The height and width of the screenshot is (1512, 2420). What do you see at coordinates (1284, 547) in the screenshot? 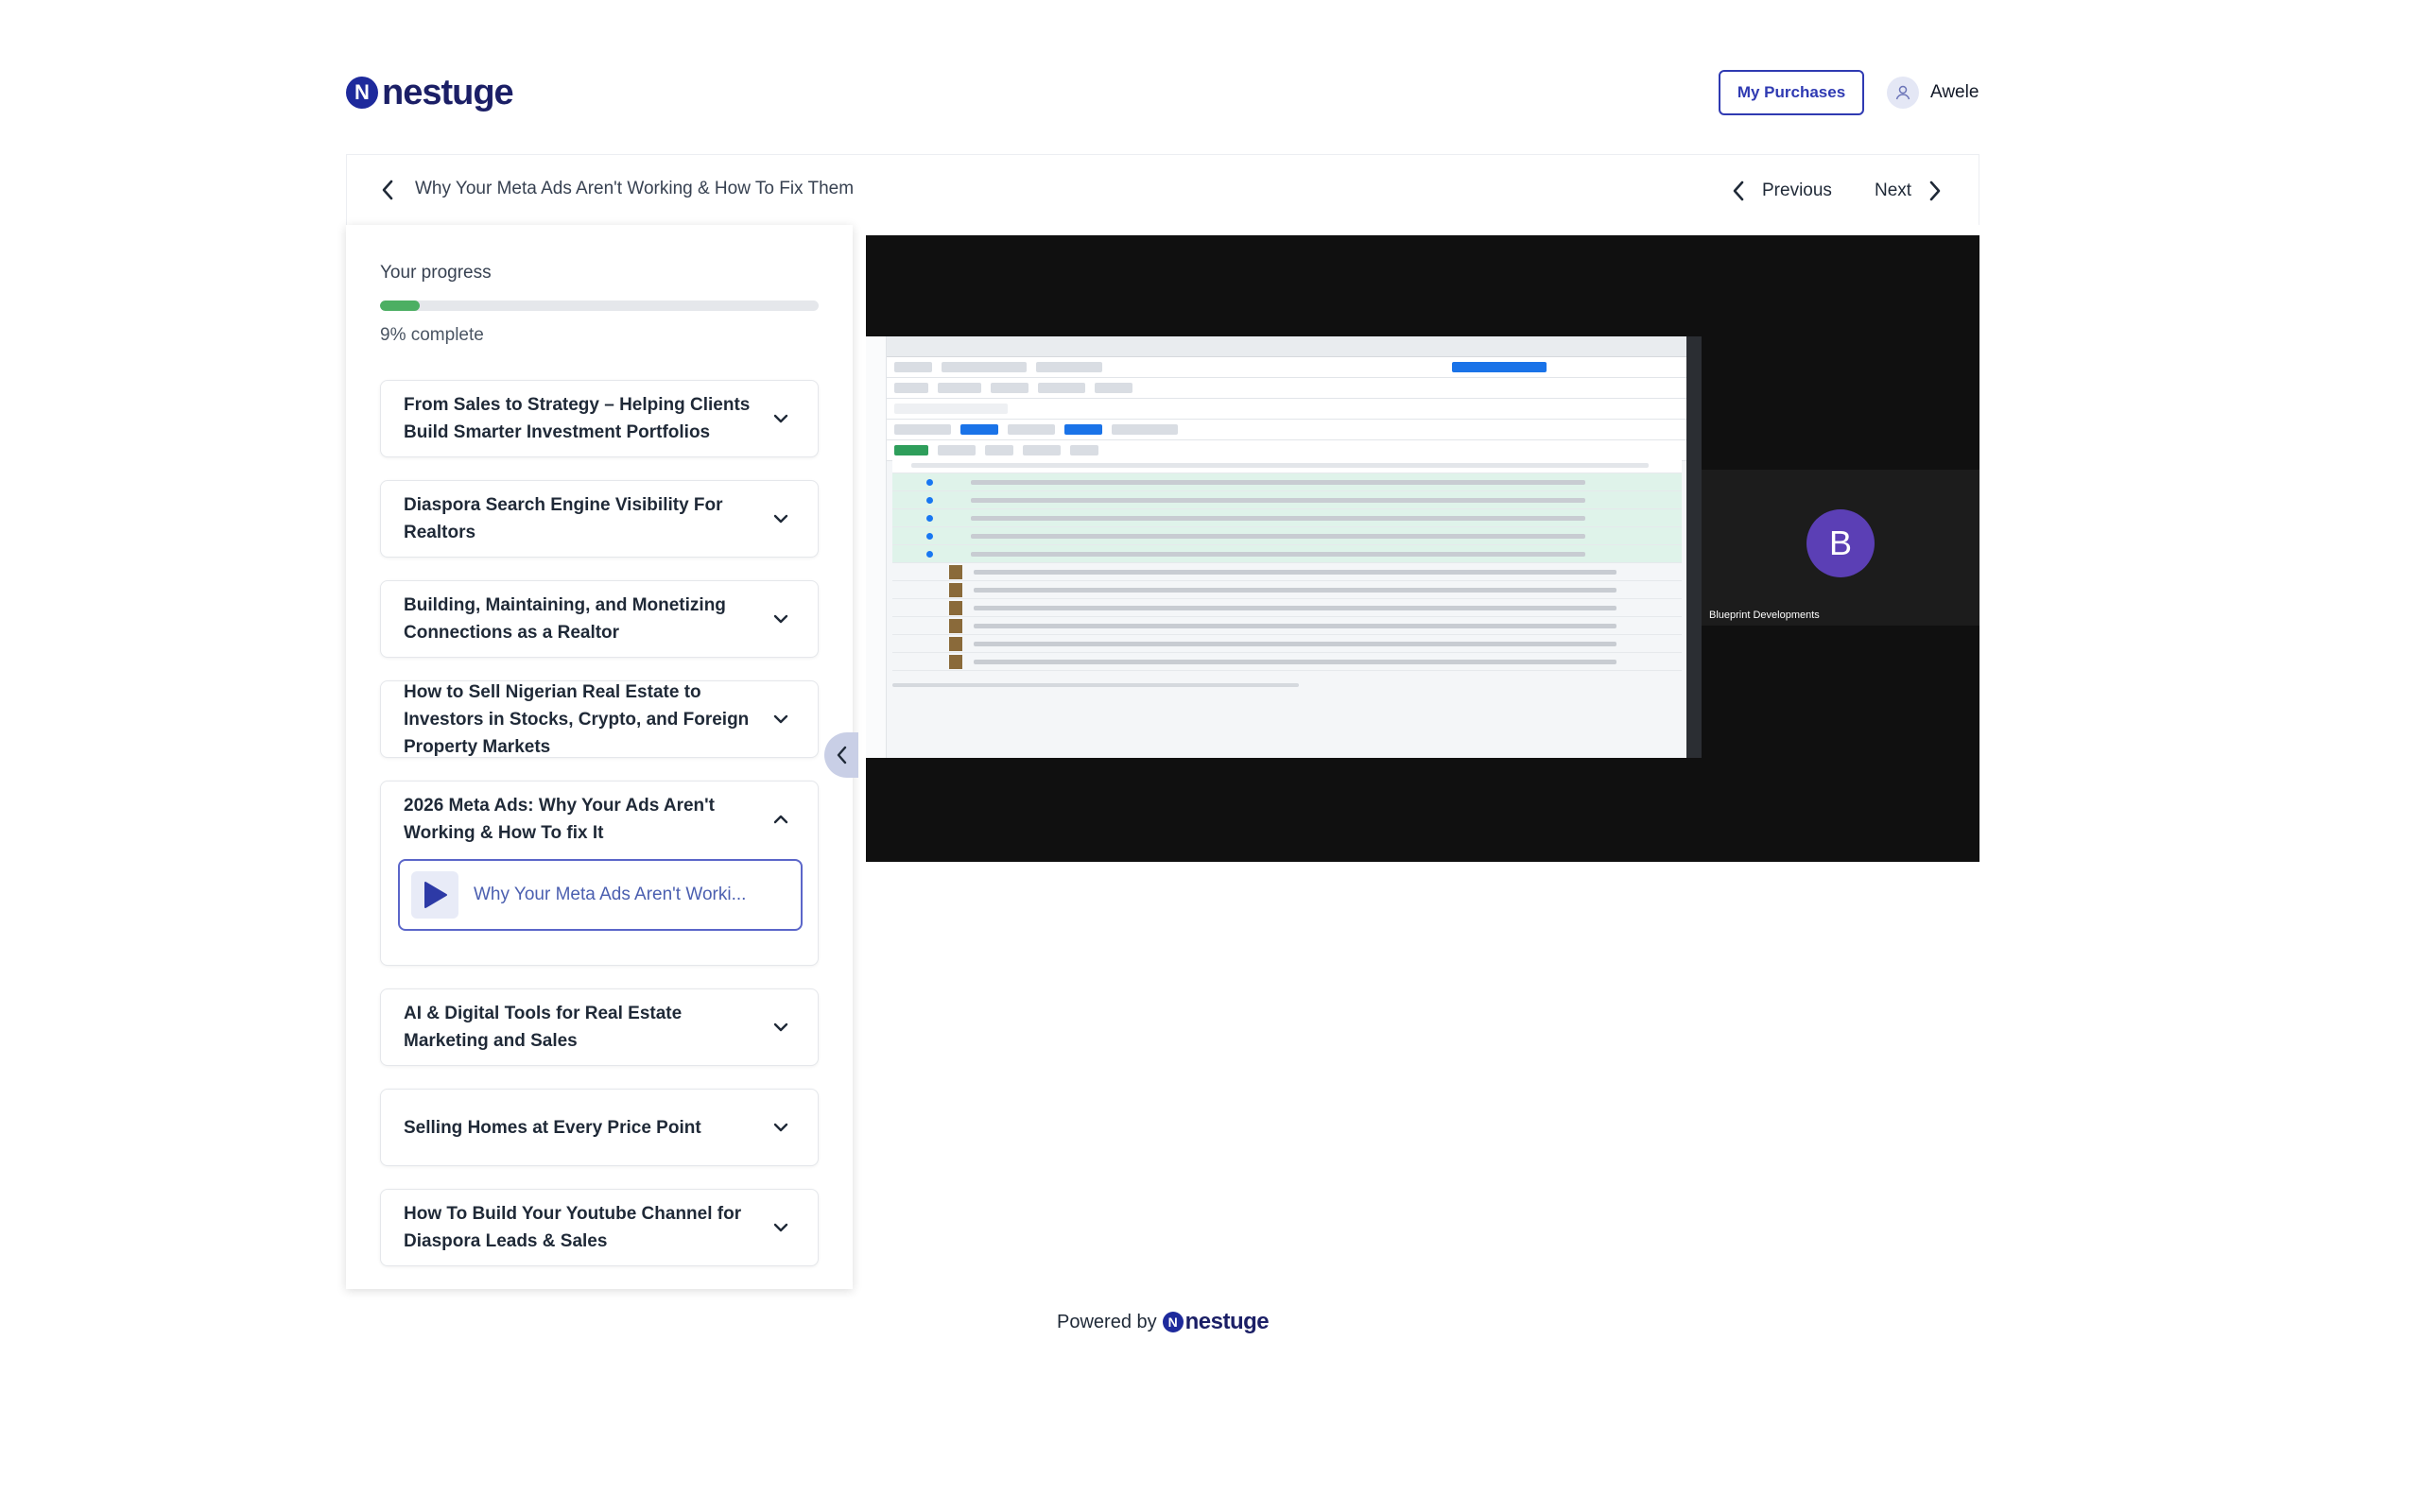
I see `screen-share-frame` at bounding box center [1284, 547].